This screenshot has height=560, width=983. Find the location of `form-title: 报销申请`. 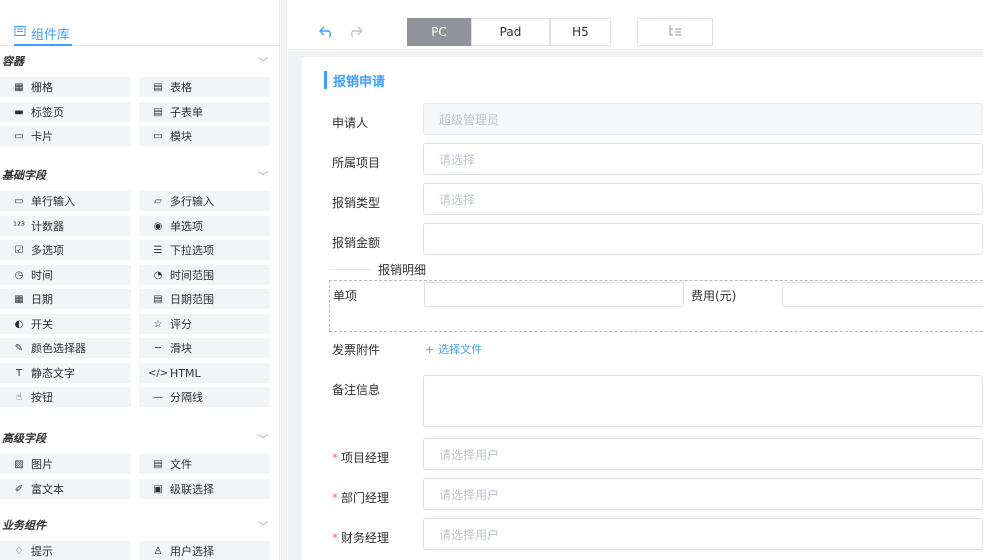

form-title: 报销申请 is located at coordinates (354, 80).